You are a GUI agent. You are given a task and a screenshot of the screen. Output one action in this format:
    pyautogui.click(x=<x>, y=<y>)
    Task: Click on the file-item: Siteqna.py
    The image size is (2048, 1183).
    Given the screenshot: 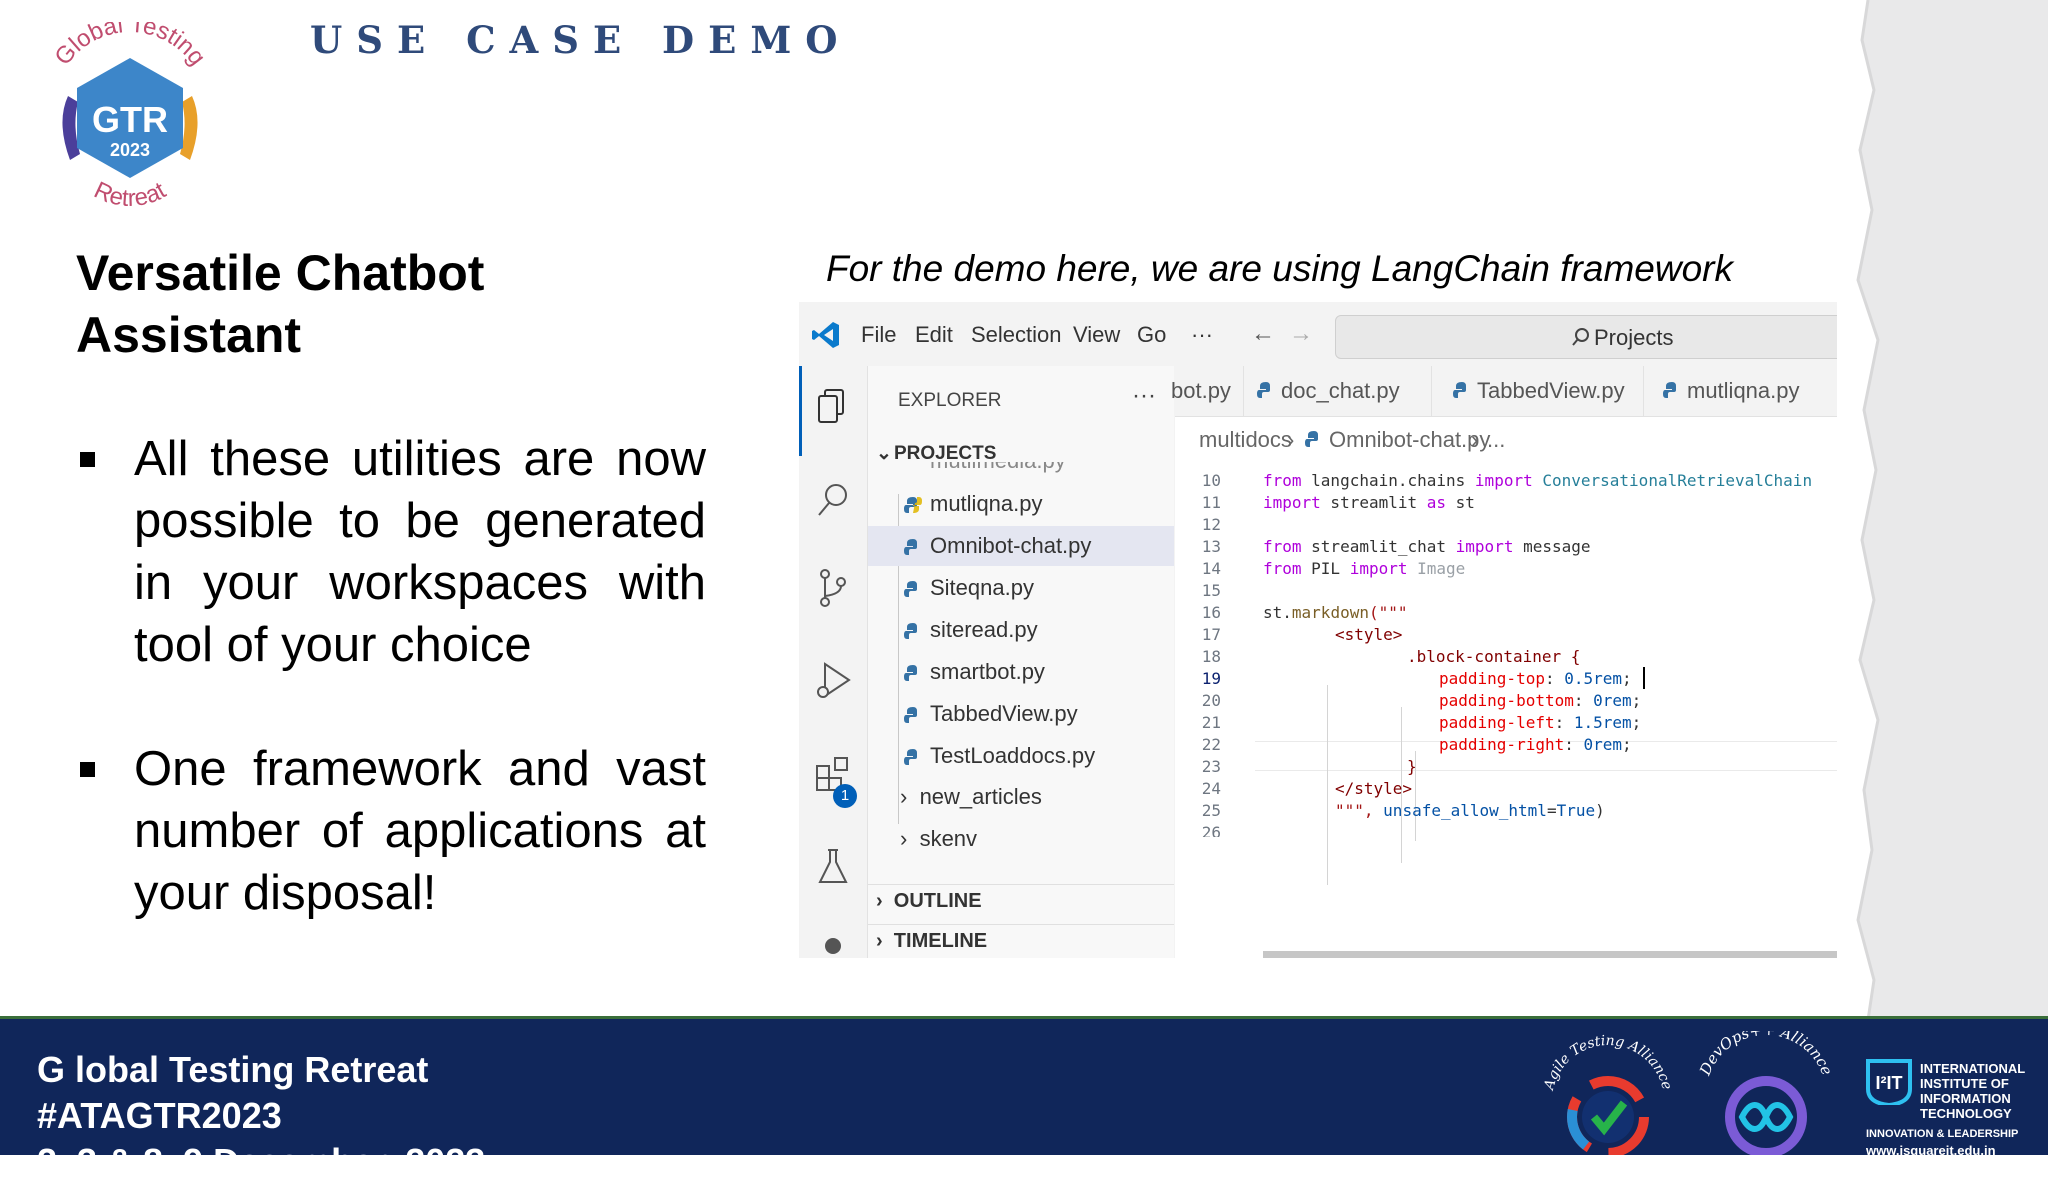 What is the action you would take?
    pyautogui.click(x=1021, y=588)
    